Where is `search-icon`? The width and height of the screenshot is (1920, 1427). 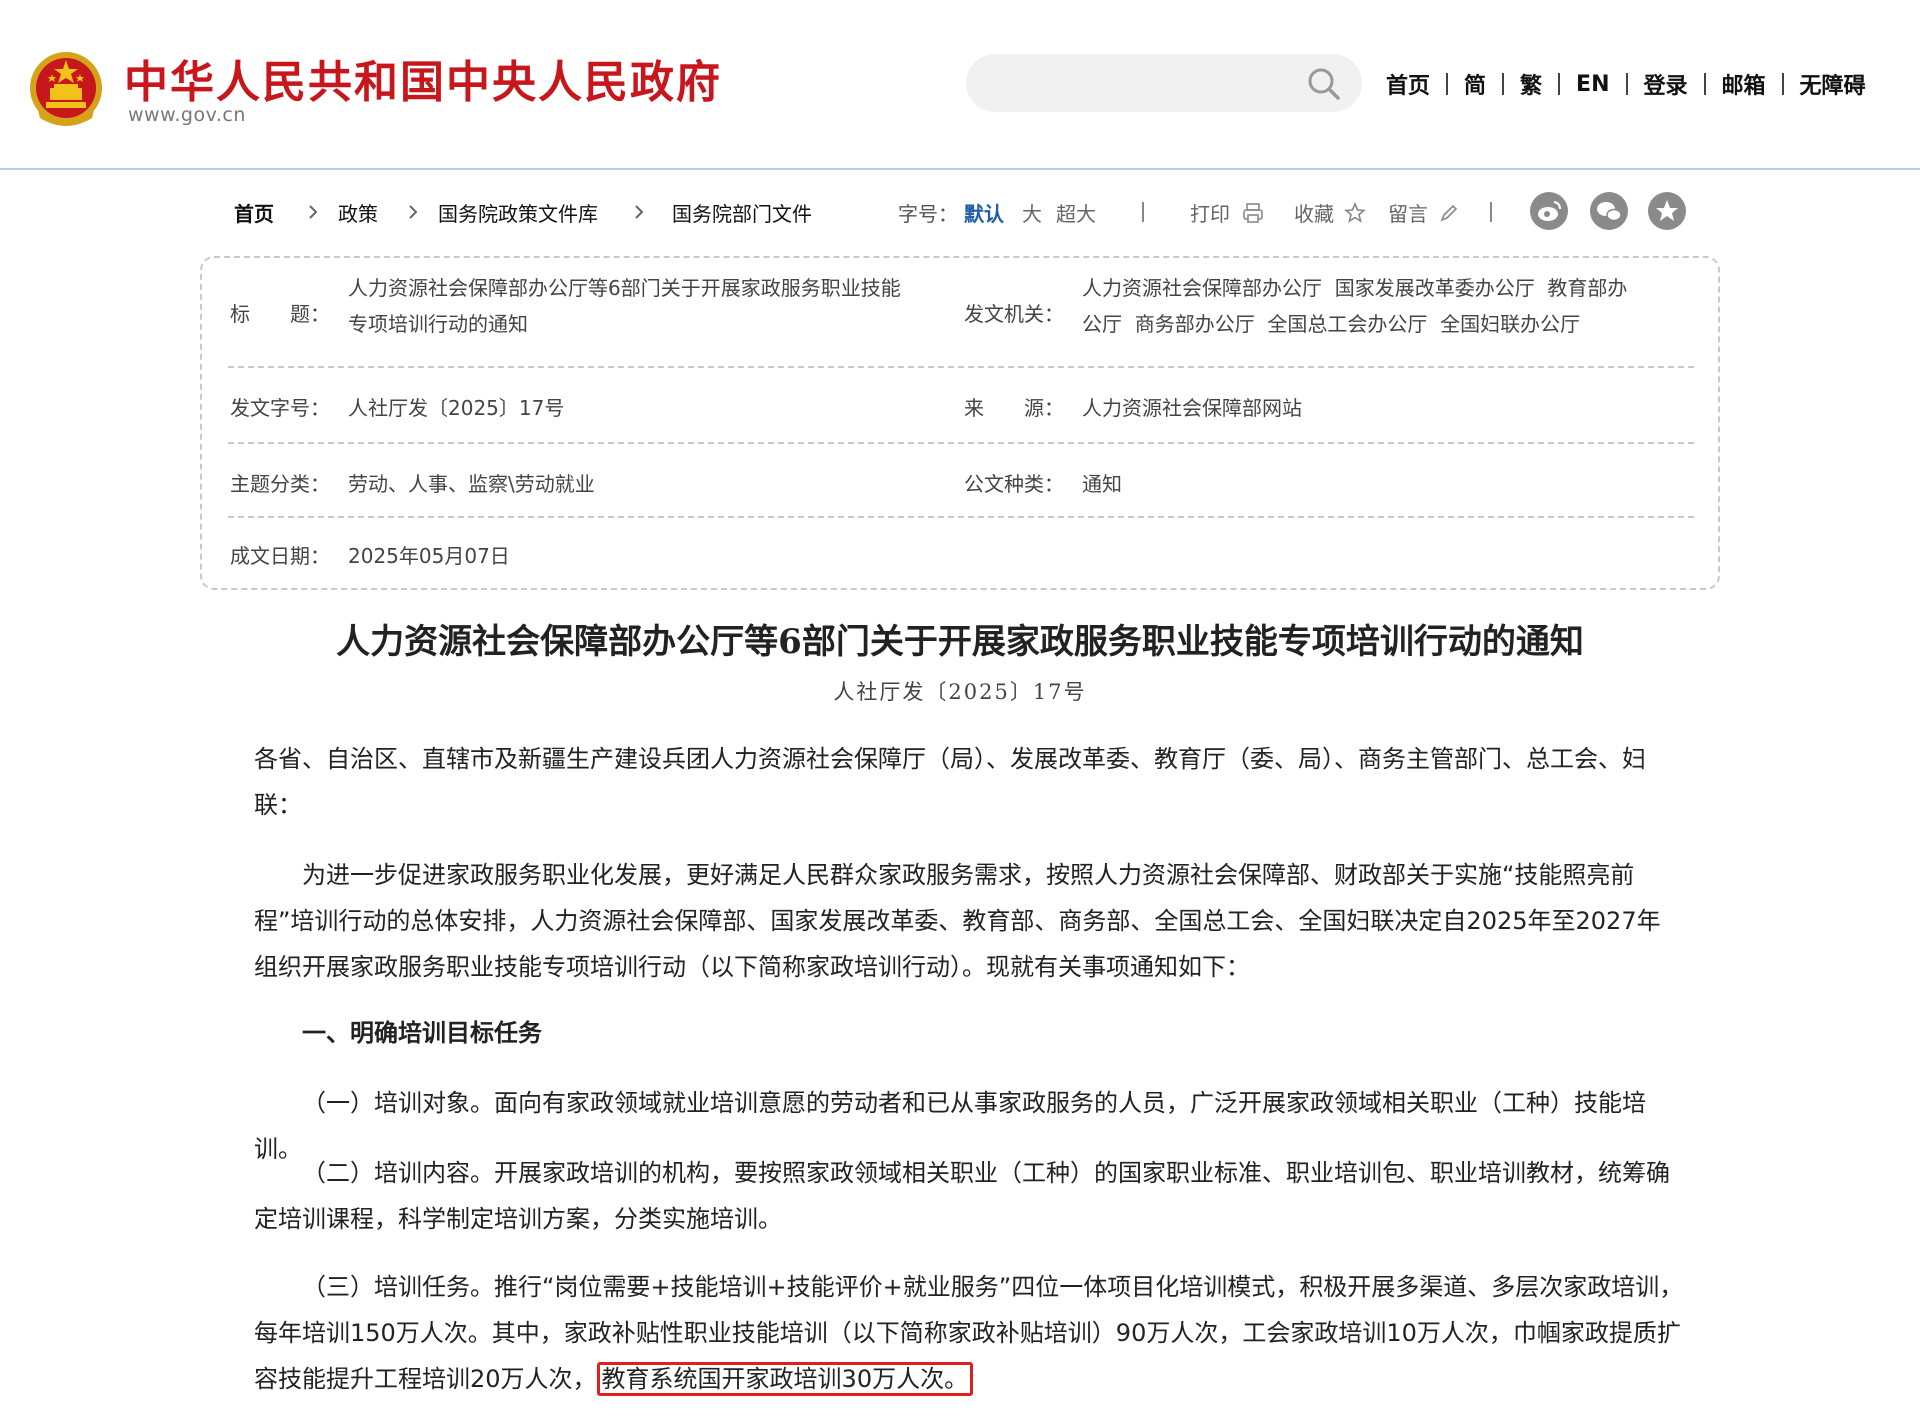
search-icon is located at coordinates (1324, 84).